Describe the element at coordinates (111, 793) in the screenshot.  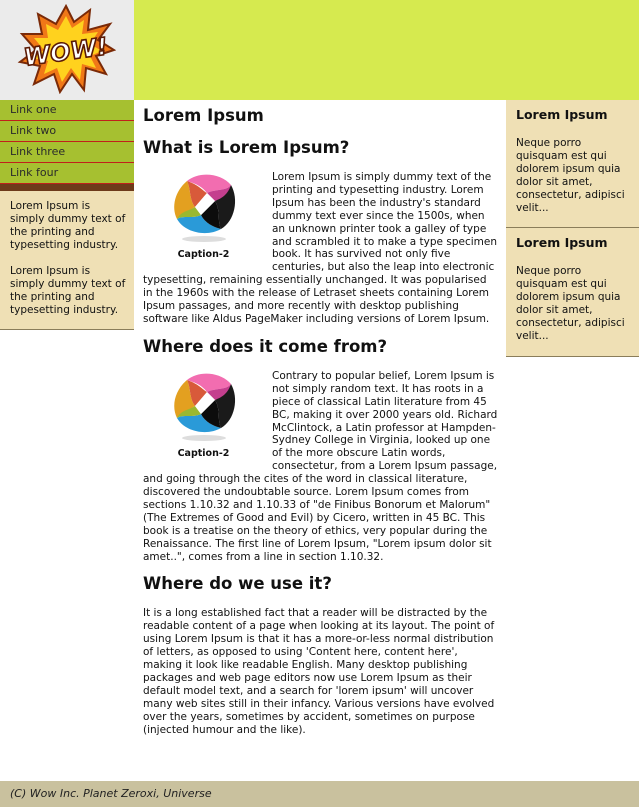
I see `footer-text: (C) Wow Inc. Planet Zeroxi, Universe` at that location.